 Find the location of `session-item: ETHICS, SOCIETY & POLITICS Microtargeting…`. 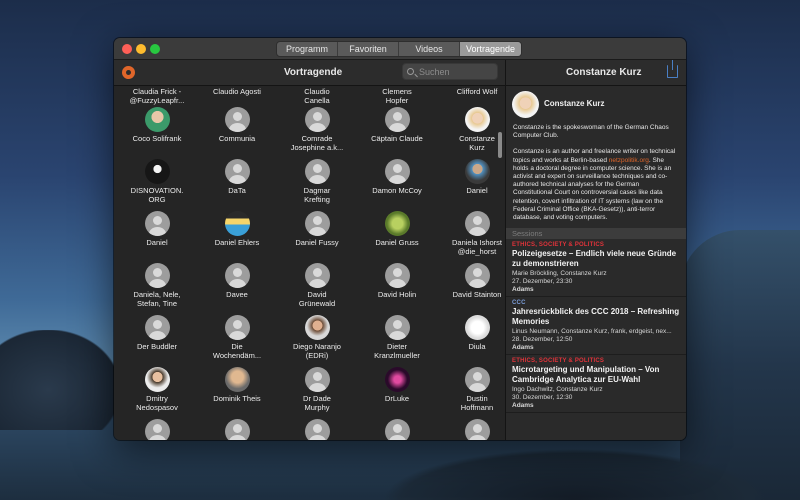

session-item: ETHICS, SOCIETY & POLITICS Microtargeting… is located at coordinates (596, 384).